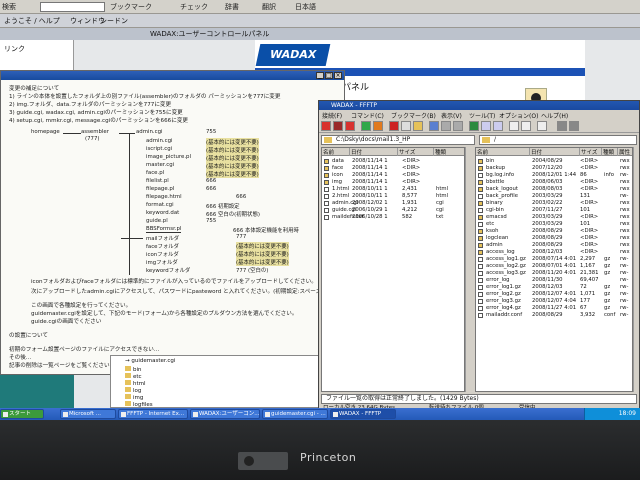 Image resolution: width=640 pixels, height=480 pixels. I want to click on explorer-item: log, so click(133, 390).